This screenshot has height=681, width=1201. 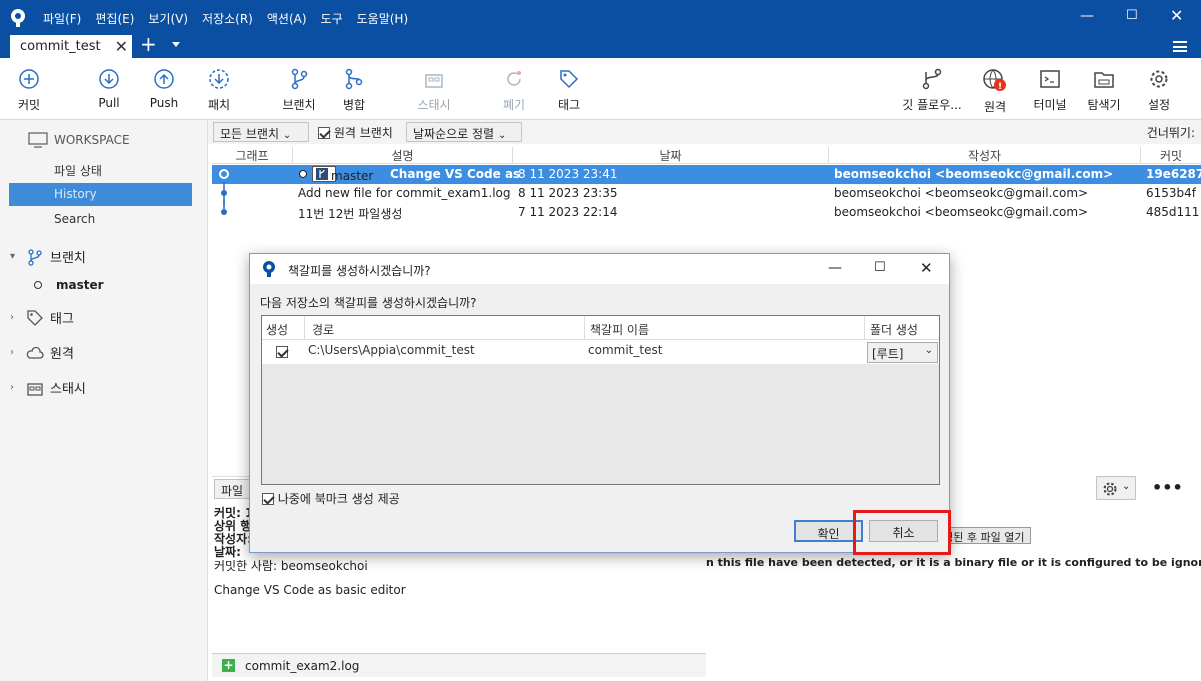 What do you see at coordinates (277, 329) in the screenshot?
I see `column-create: 생성` at bounding box center [277, 329].